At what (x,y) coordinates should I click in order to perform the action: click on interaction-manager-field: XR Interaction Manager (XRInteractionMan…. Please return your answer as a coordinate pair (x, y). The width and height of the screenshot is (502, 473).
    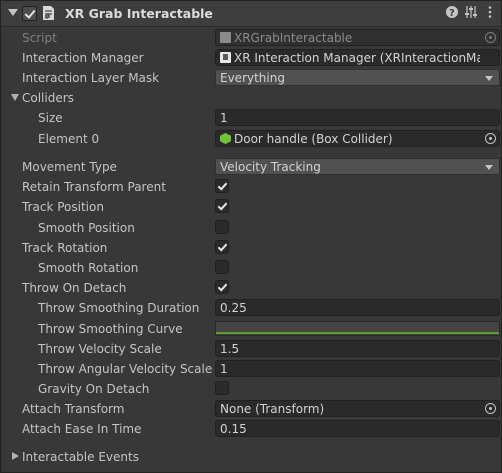
    Looking at the image, I should click on (357, 57).